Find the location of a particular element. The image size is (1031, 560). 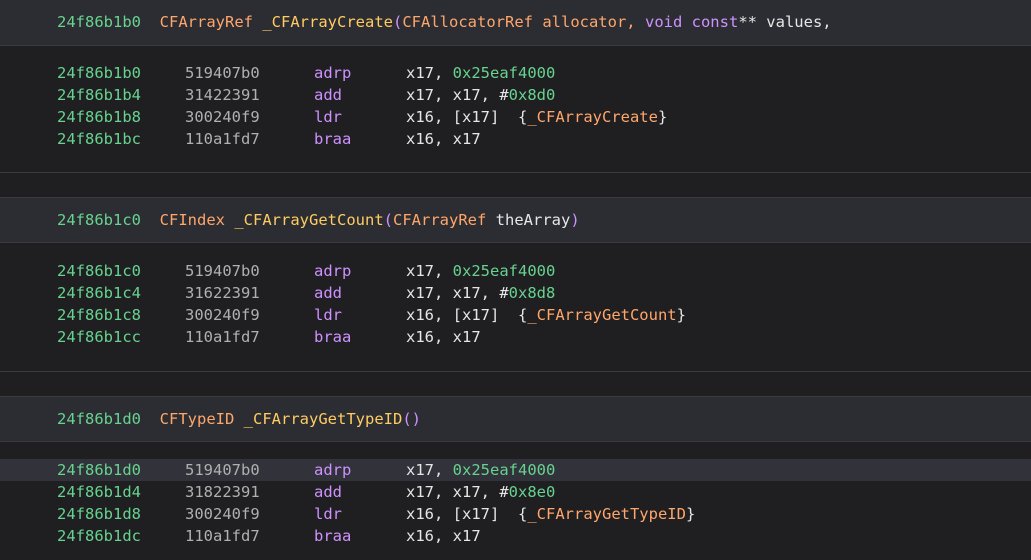

instruction-address: 24f86b1b0 is located at coordinates (99, 73).